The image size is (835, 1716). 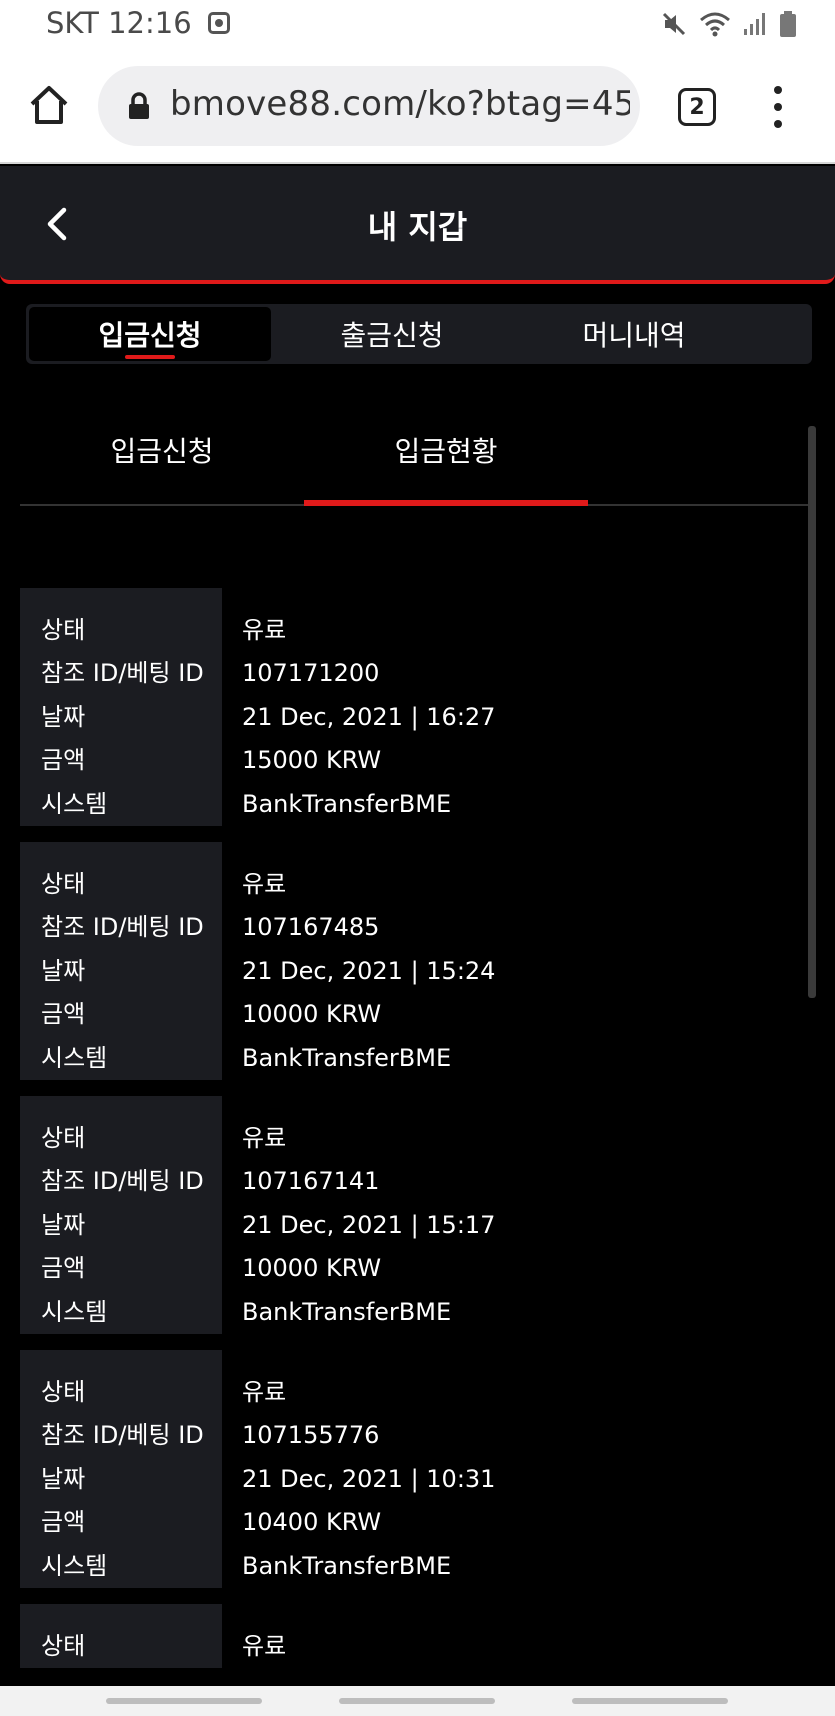 I want to click on browser-toolbar: bmove88.com/ko?btag=458 2, so click(x=417, y=107).